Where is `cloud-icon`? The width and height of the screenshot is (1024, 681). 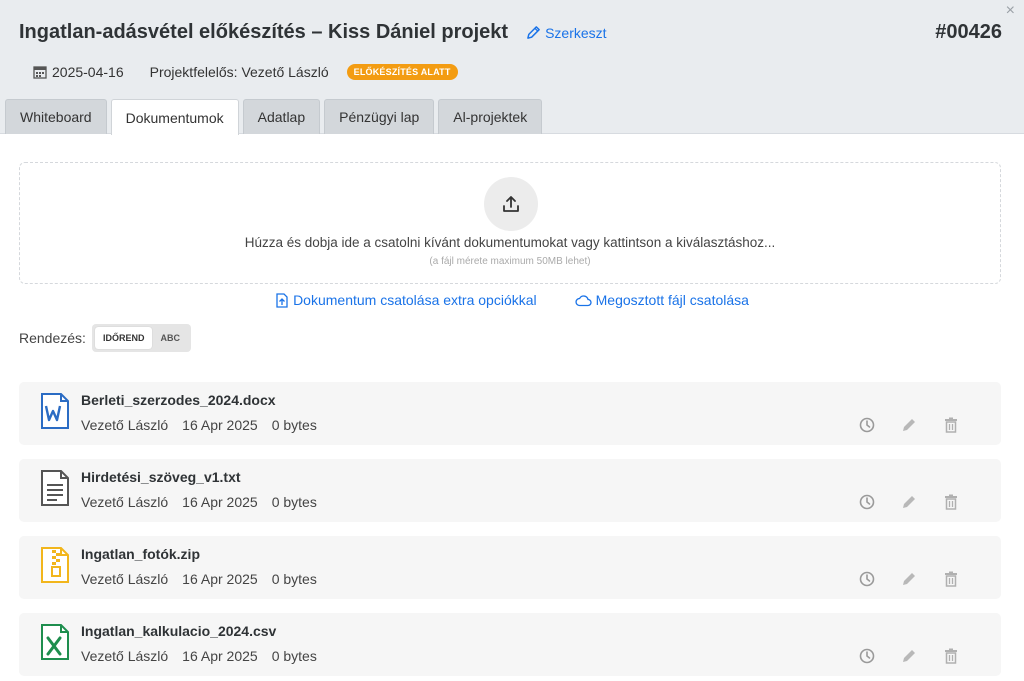
cloud-icon is located at coordinates (583, 300).